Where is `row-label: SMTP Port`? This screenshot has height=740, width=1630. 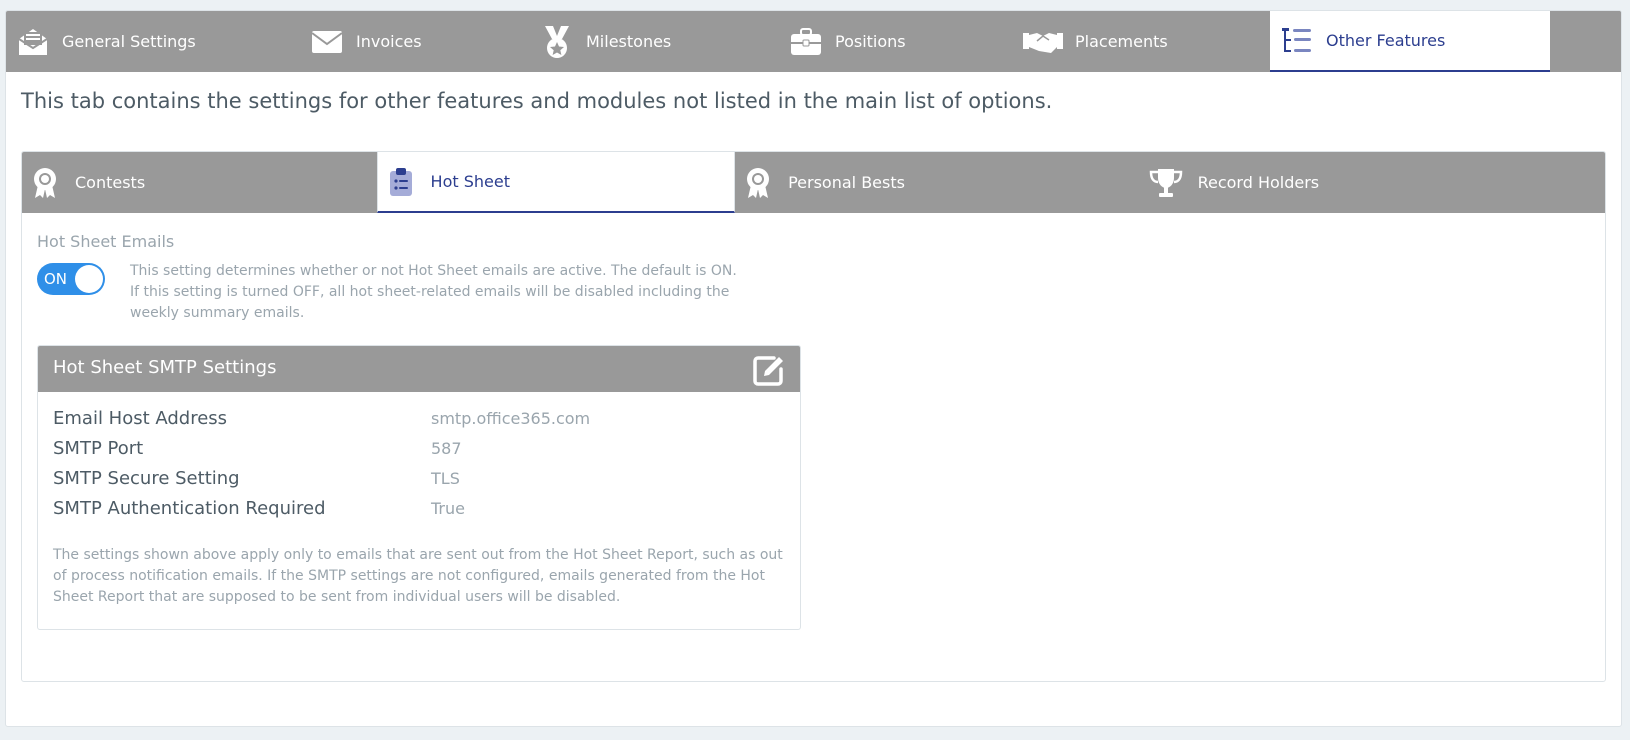 row-label: SMTP Port is located at coordinates (98, 448).